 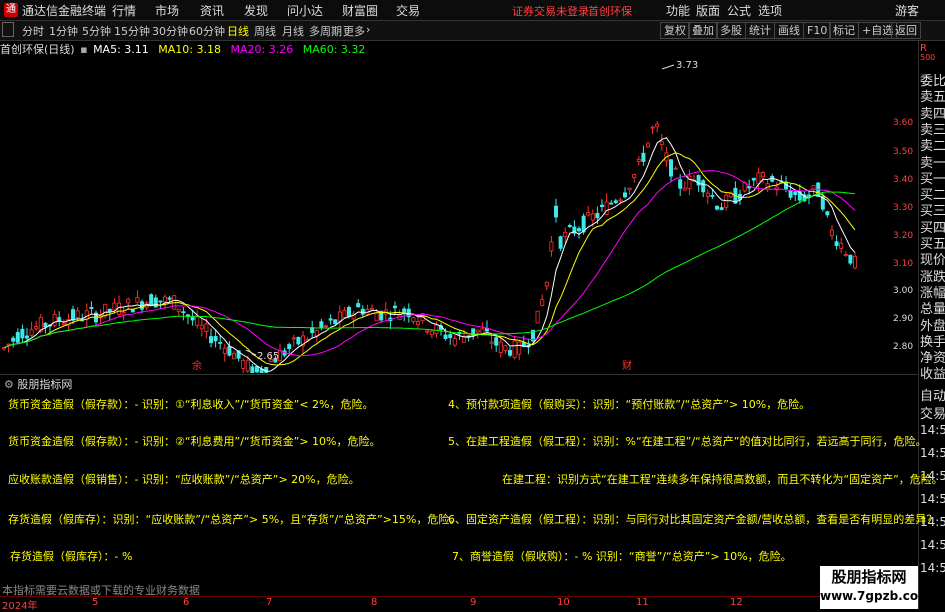 I want to click on period-multi: 多周期, so click(x=325, y=31).